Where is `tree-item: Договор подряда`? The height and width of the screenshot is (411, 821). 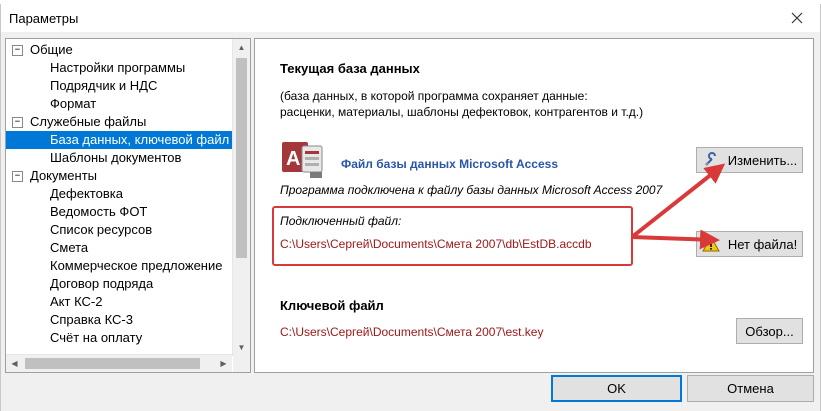
tree-item: Договор подряда is located at coordinates (119, 284).